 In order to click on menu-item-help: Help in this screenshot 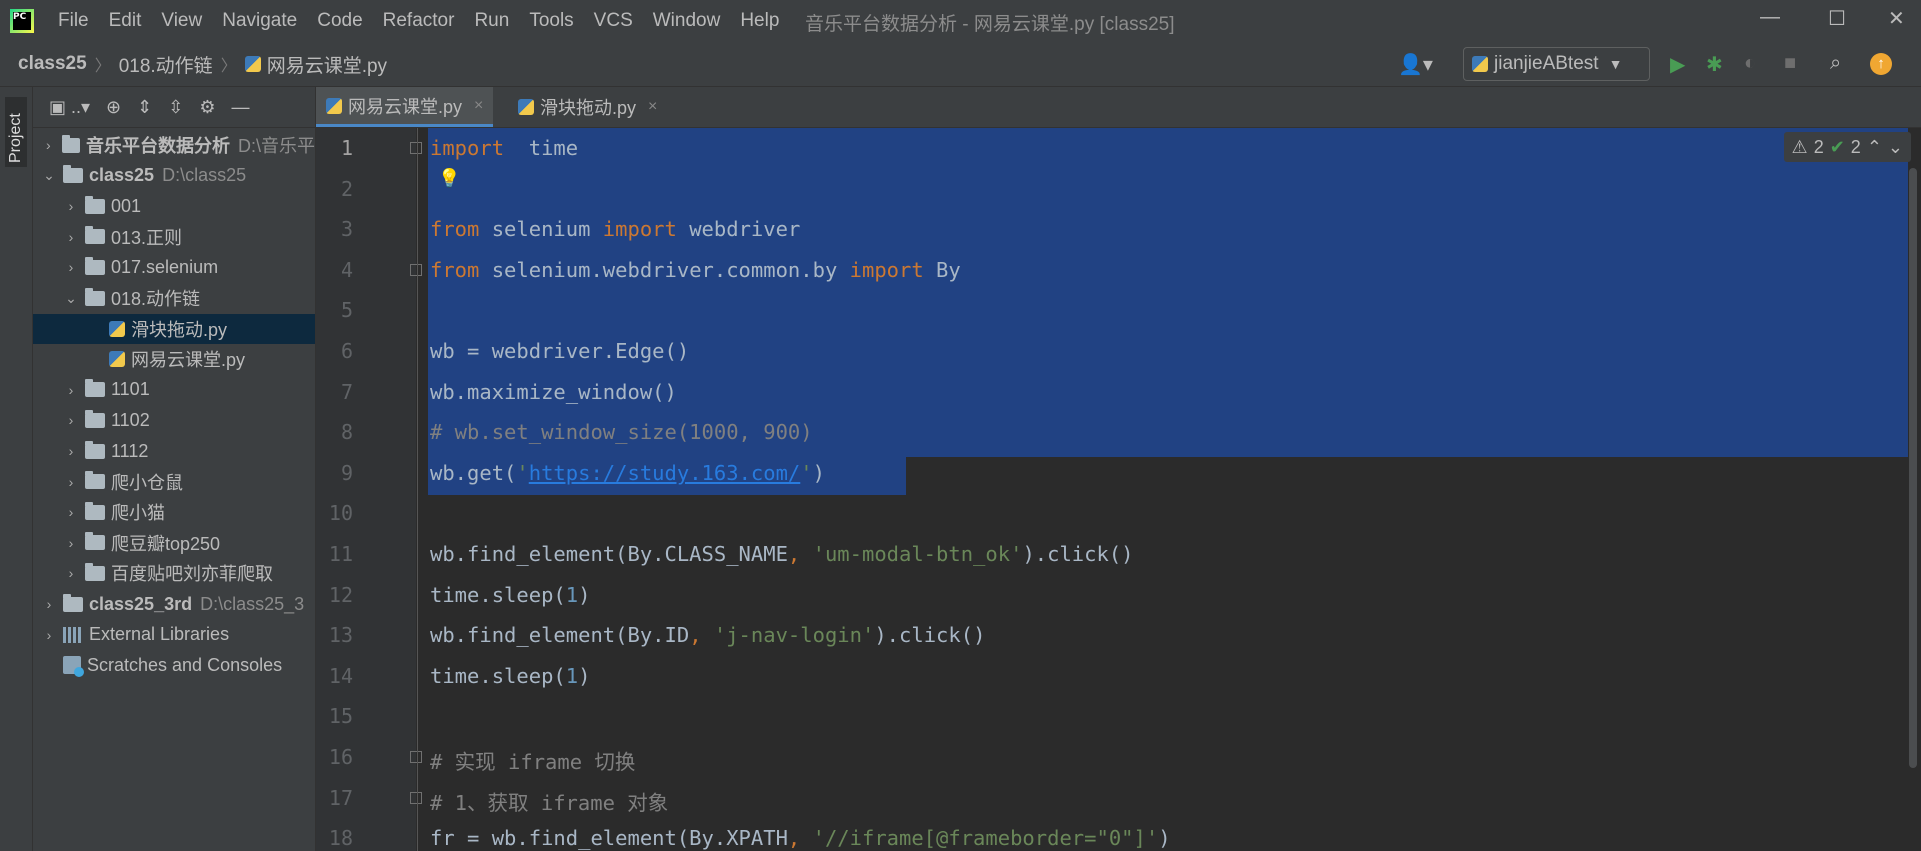, I will do `click(759, 21)`.